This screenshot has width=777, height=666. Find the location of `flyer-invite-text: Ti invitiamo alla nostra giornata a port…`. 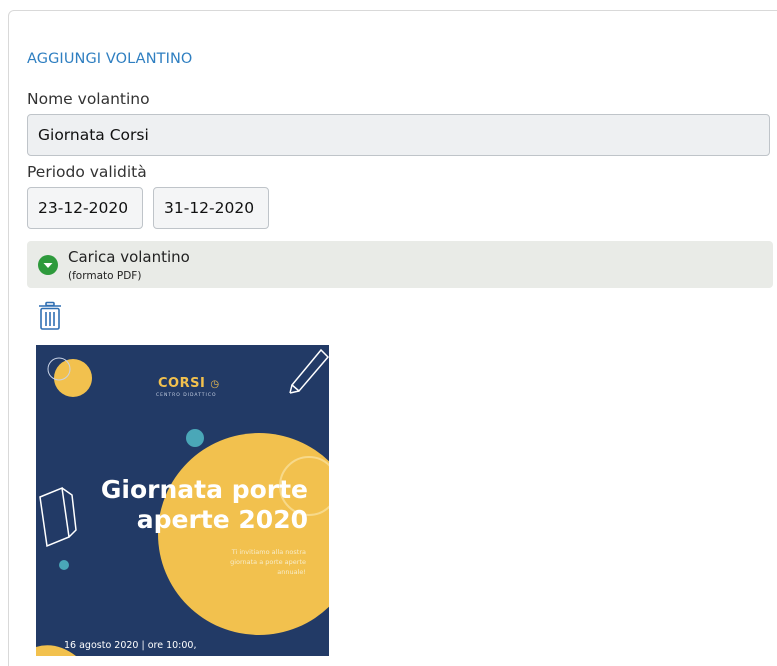

flyer-invite-text: Ti invitiamo alla nostra giornata a port… is located at coordinates (251, 562).